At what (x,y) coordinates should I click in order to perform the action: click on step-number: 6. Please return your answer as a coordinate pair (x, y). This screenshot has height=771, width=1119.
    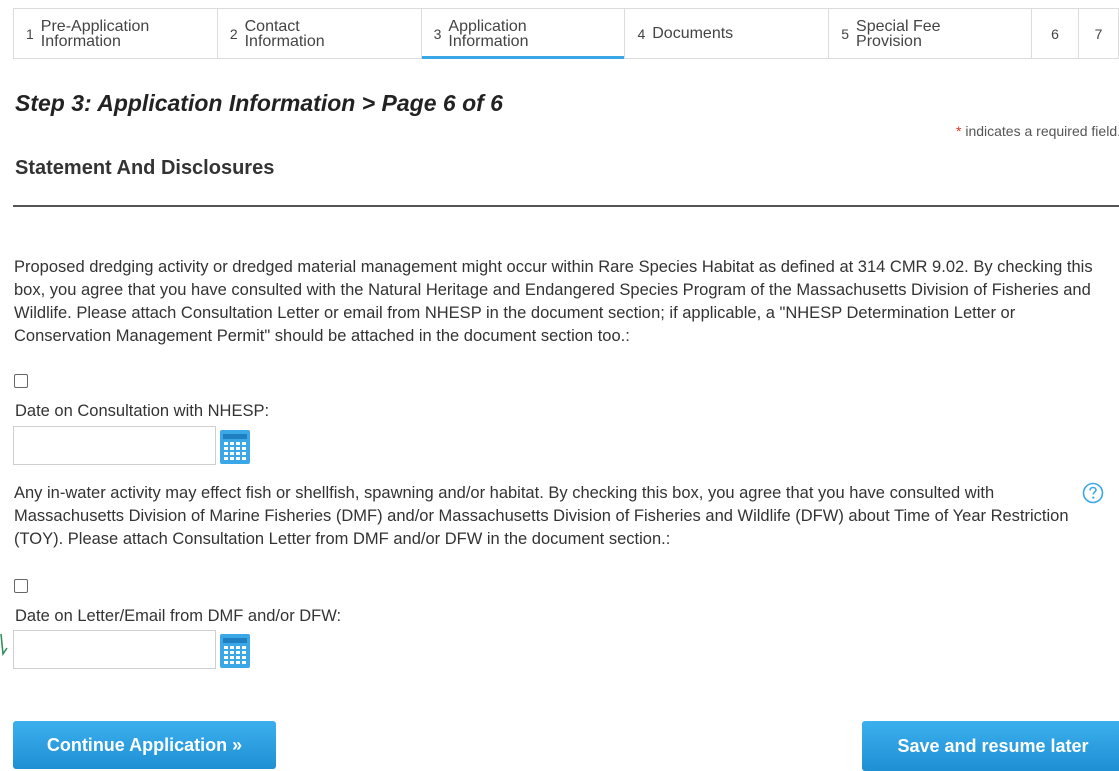
    Looking at the image, I should click on (1055, 33).